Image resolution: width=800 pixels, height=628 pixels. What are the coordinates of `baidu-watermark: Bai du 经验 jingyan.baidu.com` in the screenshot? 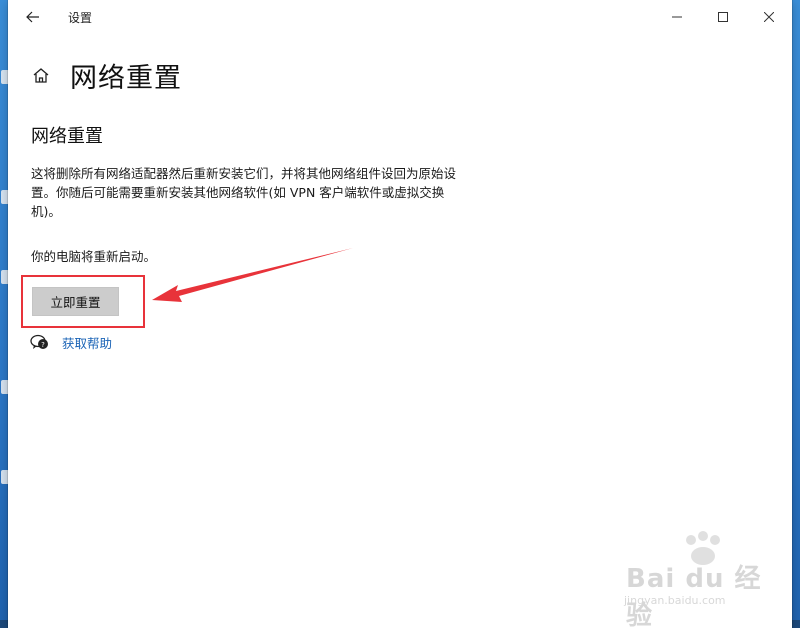 It's located at (703, 579).